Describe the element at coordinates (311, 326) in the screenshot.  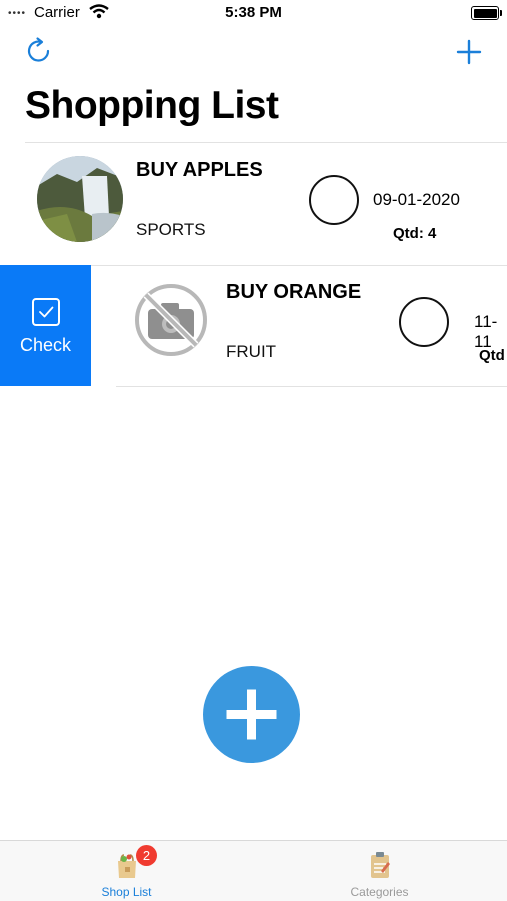
I see `list-item: BUY ORANGE FRUIT 11-11 Qtd` at that location.